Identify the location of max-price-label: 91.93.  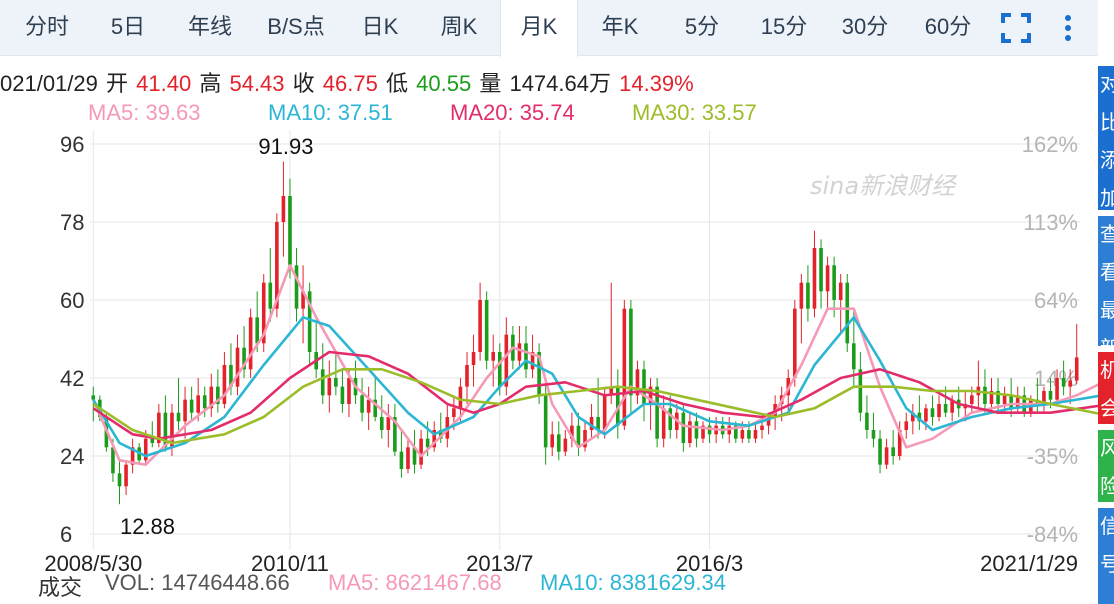
(285, 146).